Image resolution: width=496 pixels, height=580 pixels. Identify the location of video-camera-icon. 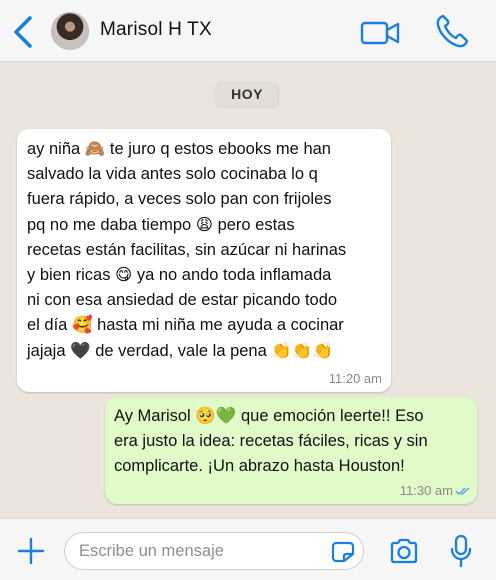
(380, 33).